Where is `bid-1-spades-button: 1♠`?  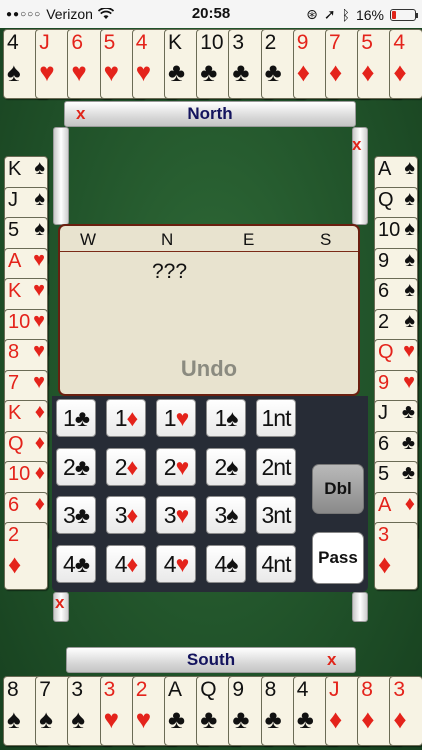
bid-1-spades-button: 1♠ is located at coordinates (226, 418).